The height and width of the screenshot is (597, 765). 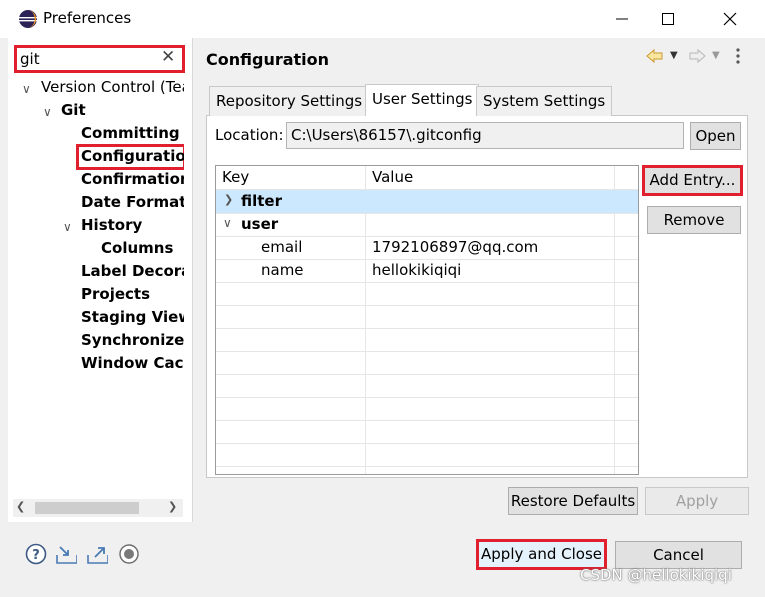 I want to click on tree-item-synchronize: Synchronize, so click(x=132, y=340).